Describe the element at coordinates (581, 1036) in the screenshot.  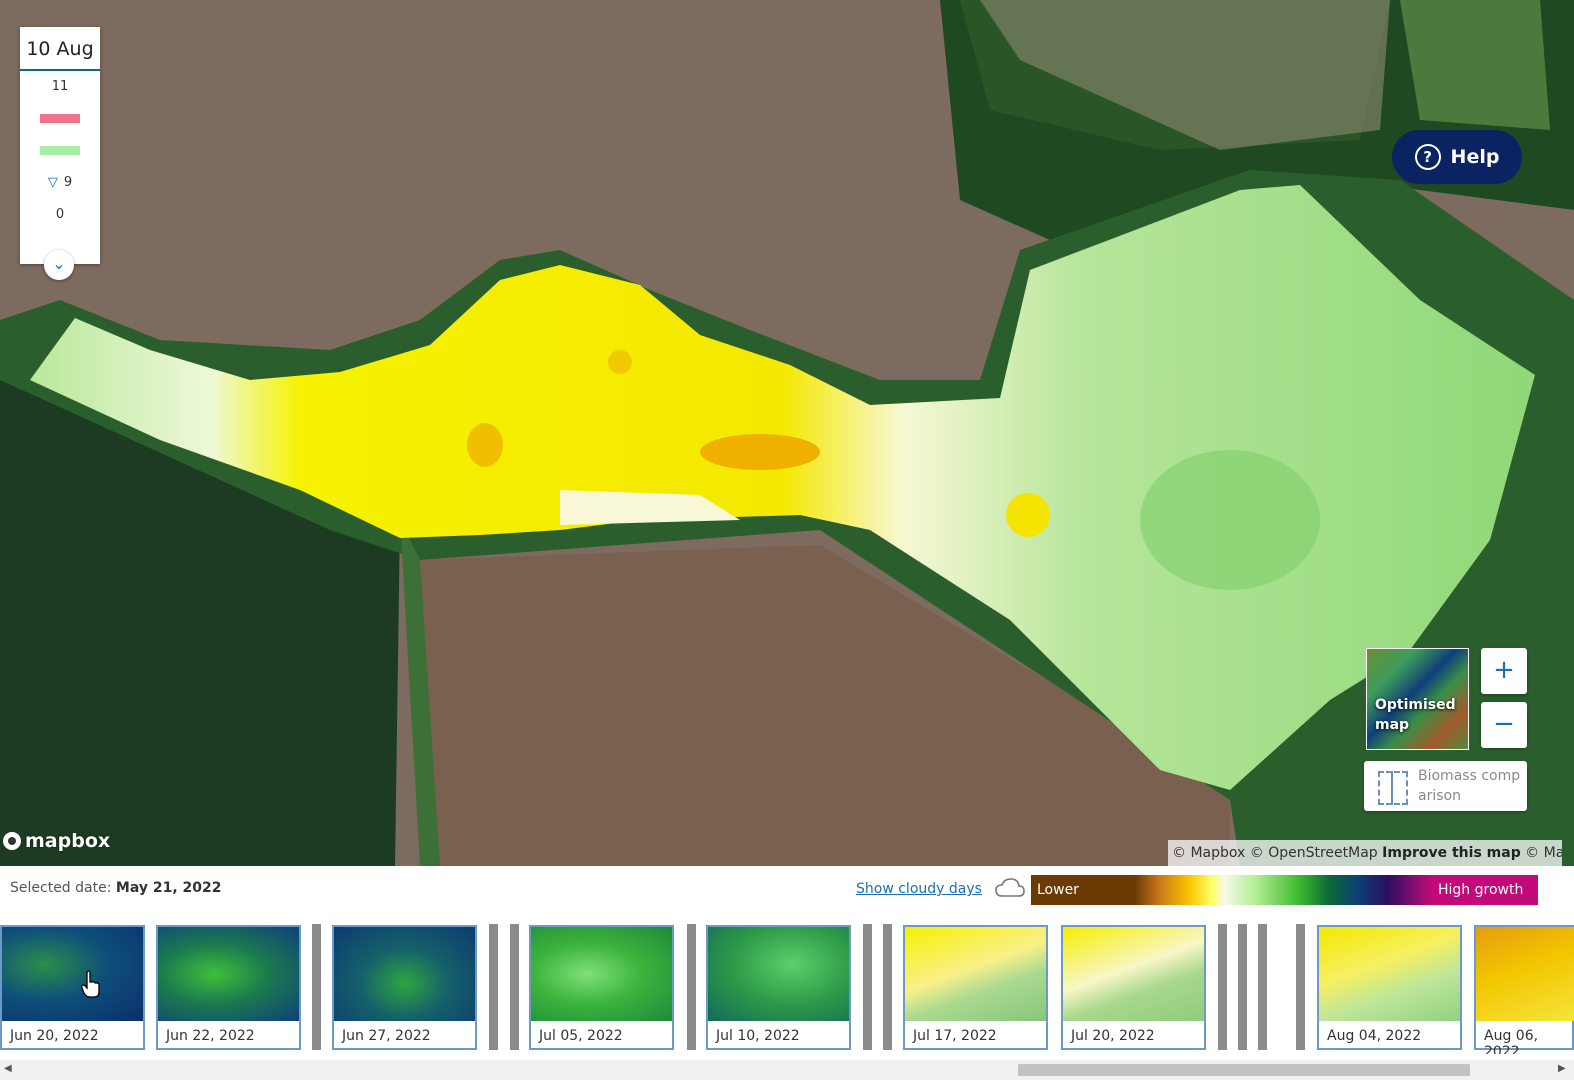
I see `thumbnail-date: Jul 05, 2022` at that location.